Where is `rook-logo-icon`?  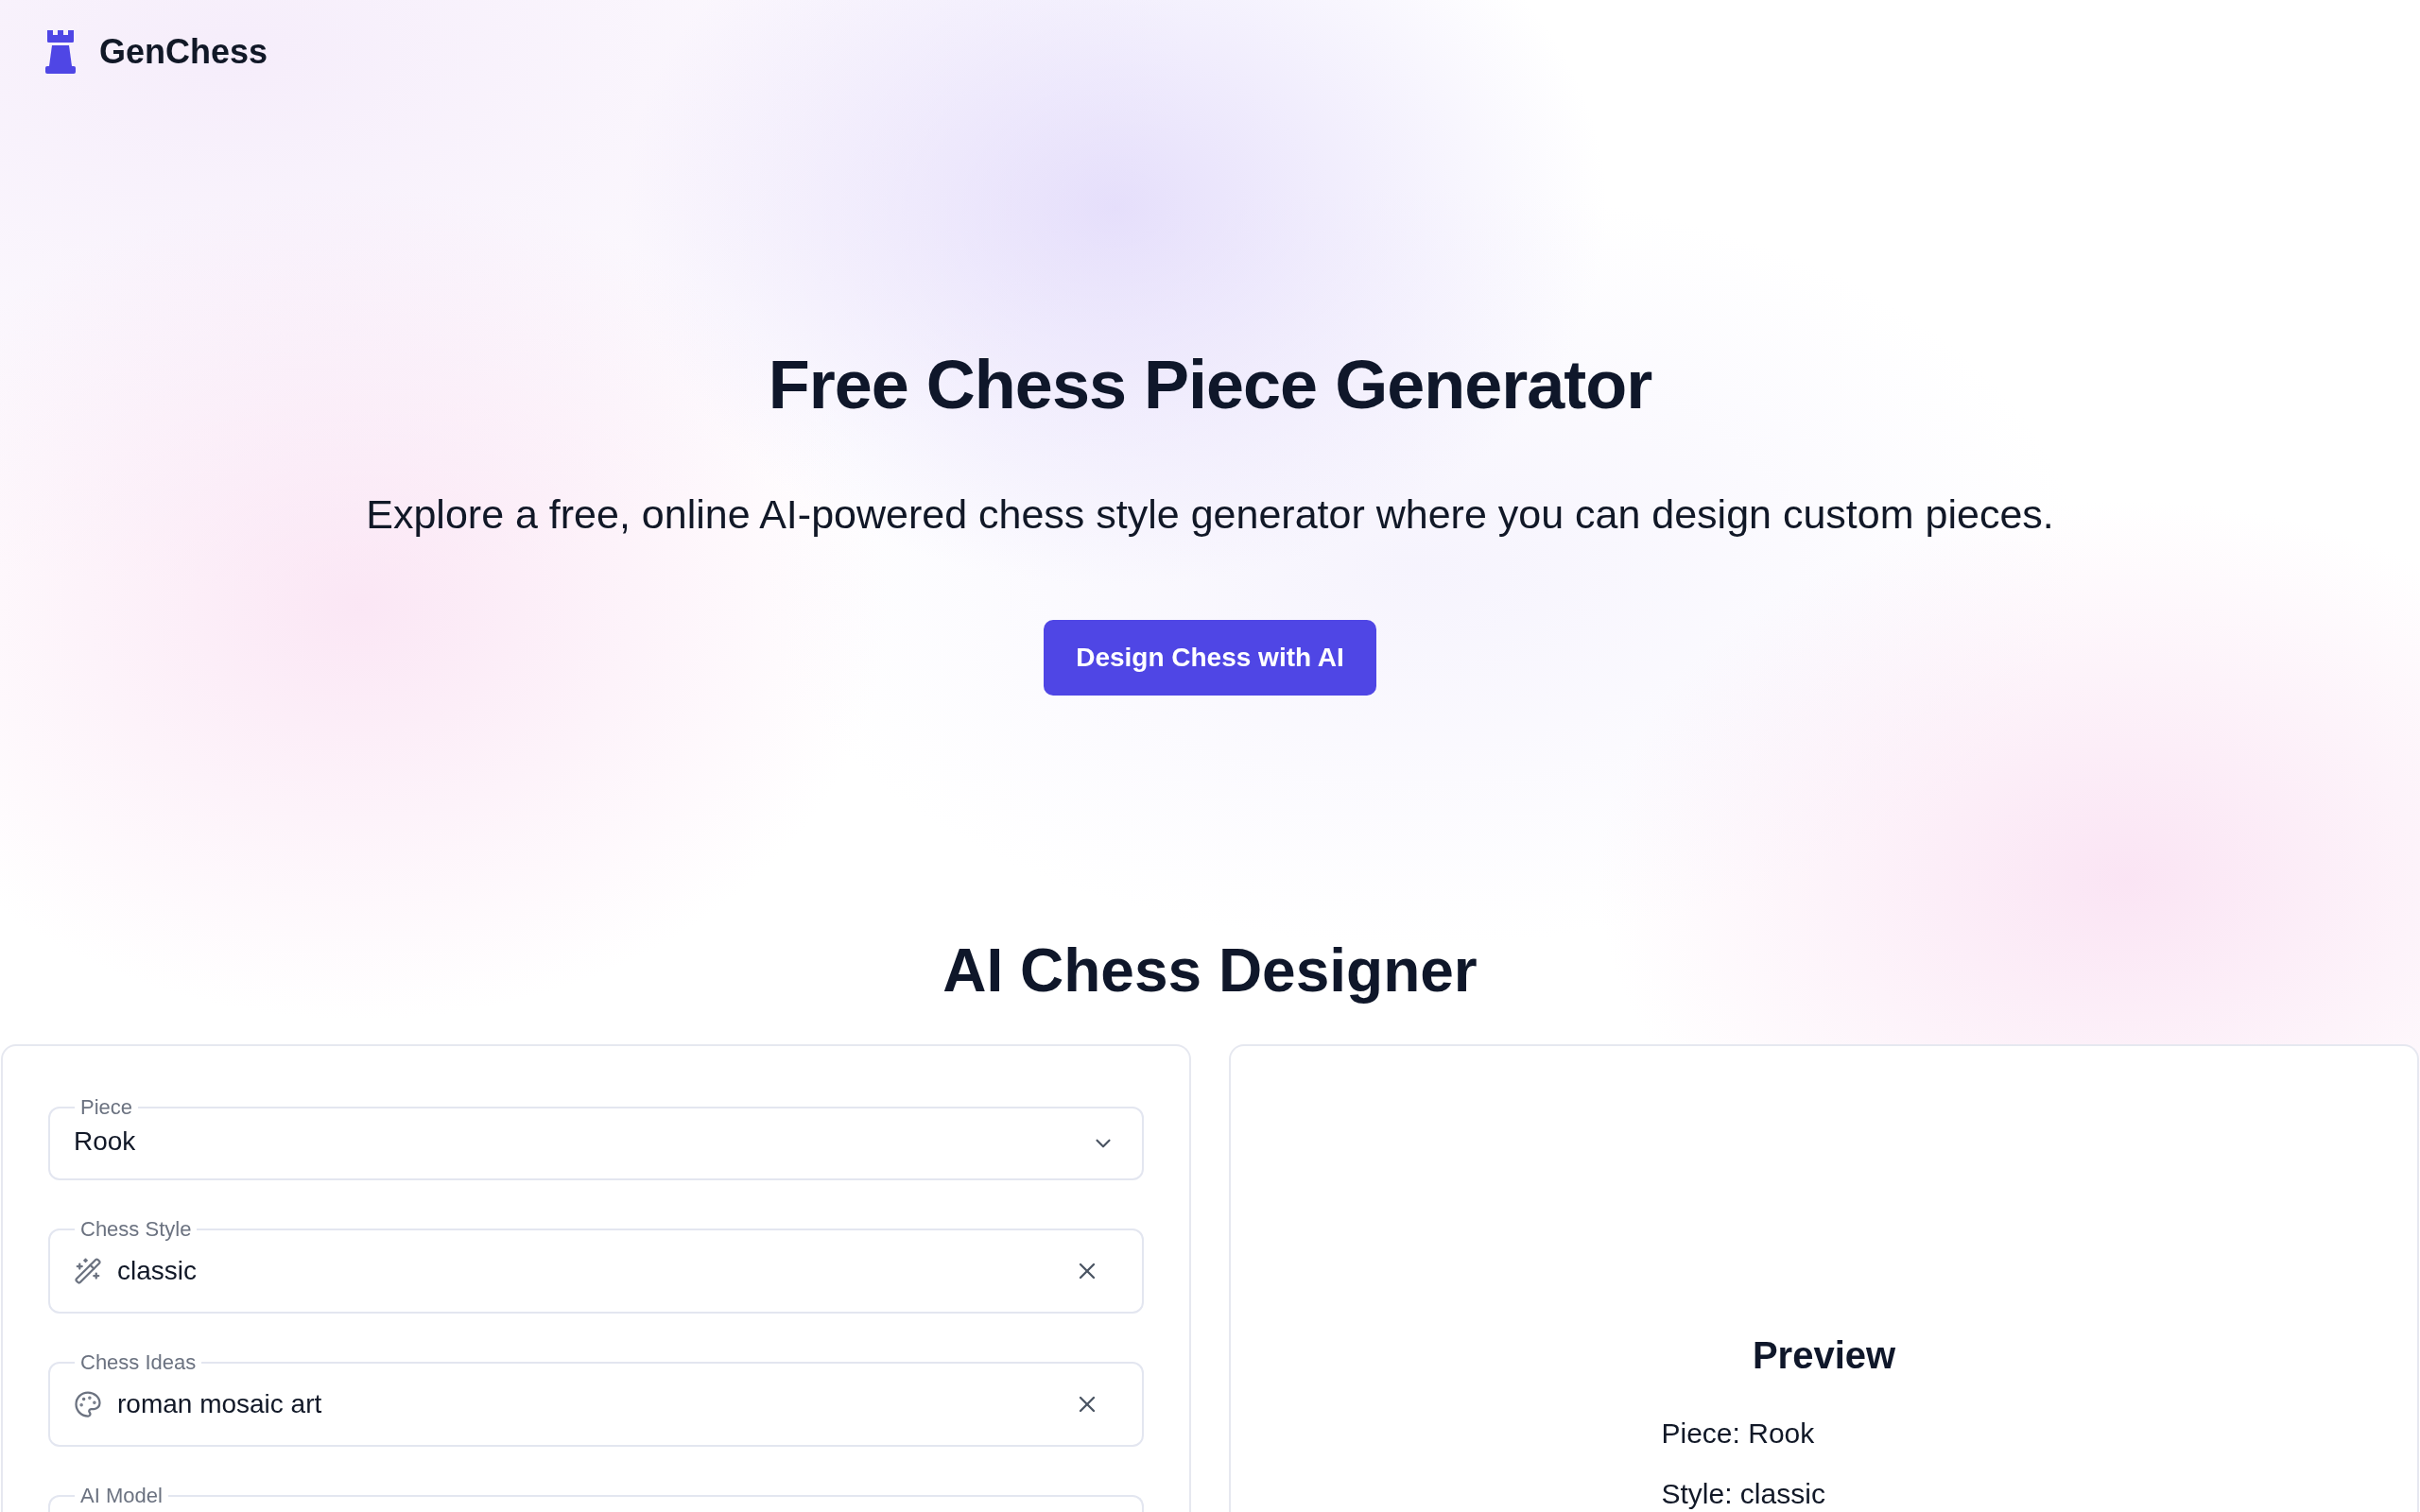 rook-logo-icon is located at coordinates (60, 52).